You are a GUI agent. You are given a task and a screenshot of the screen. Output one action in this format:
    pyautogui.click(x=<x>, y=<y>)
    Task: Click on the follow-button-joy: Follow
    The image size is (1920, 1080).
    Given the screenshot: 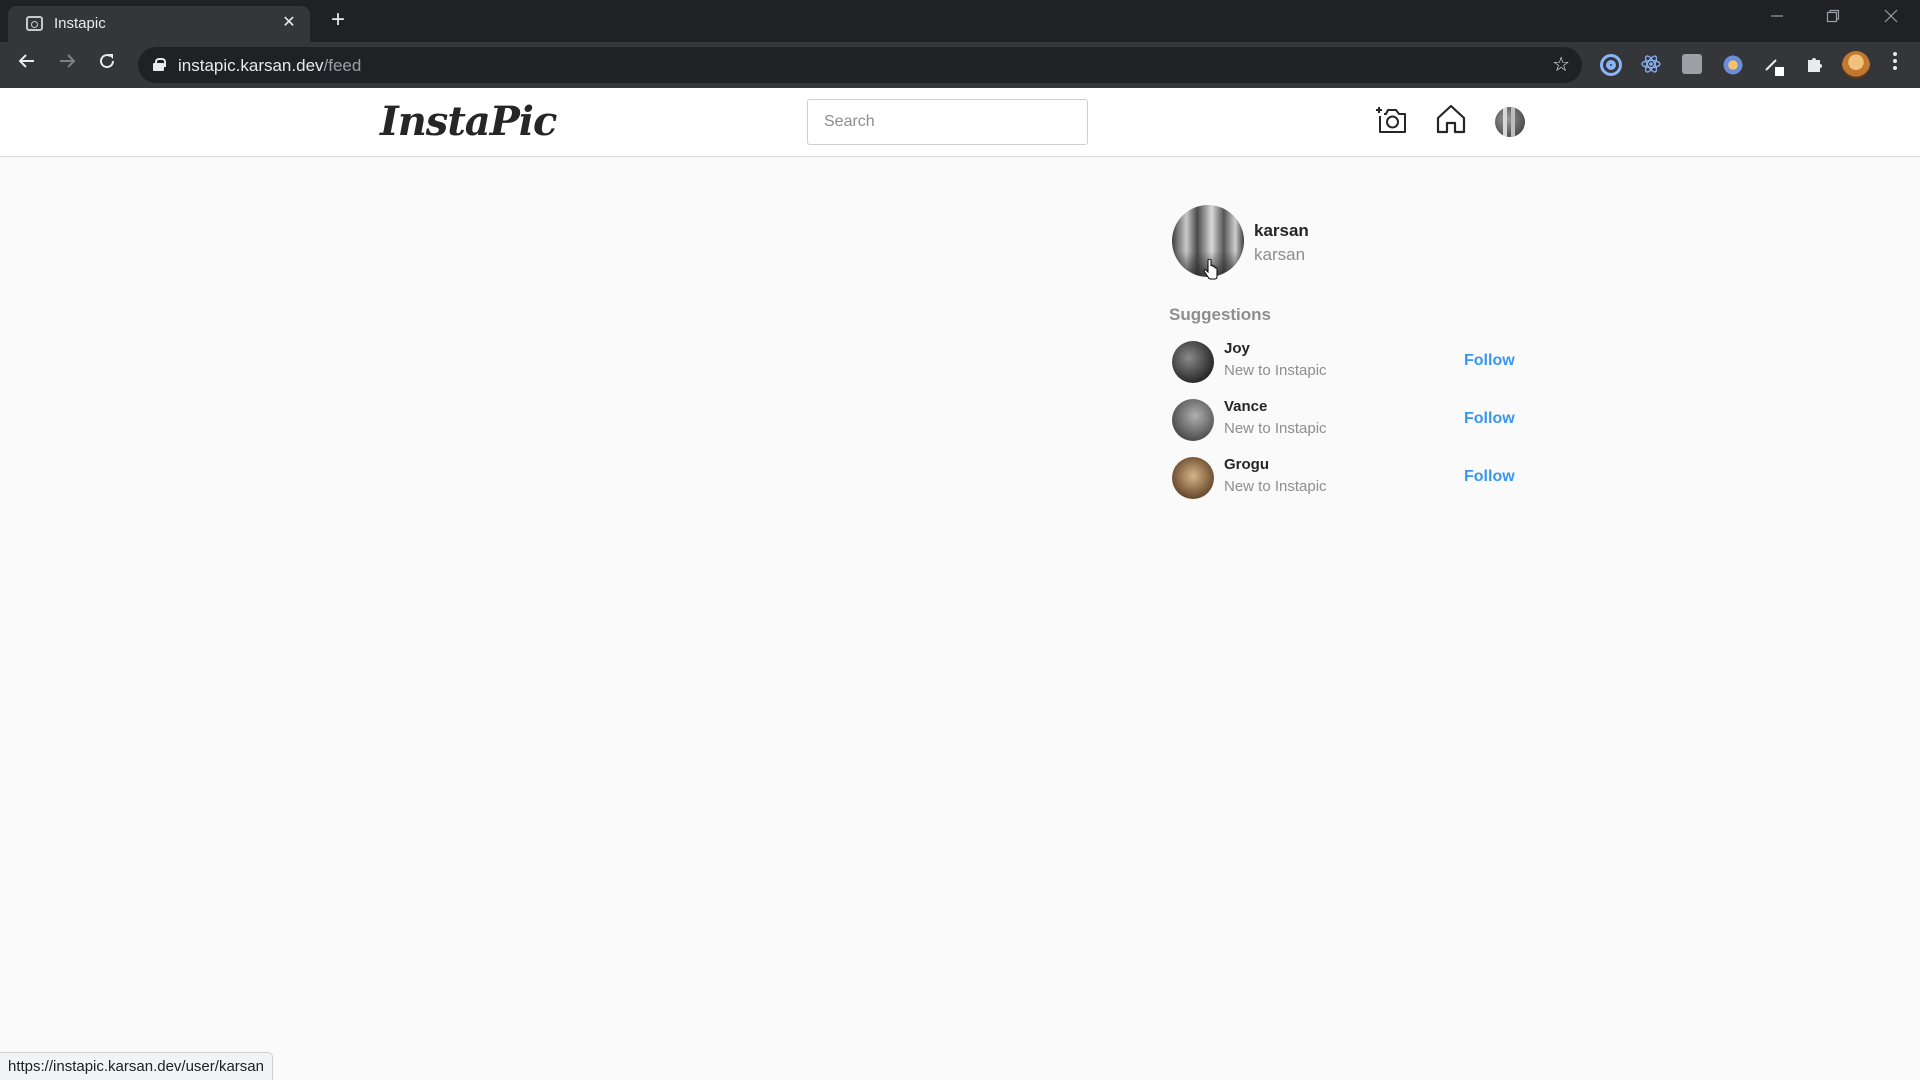 What is the action you would take?
    pyautogui.click(x=1489, y=361)
    